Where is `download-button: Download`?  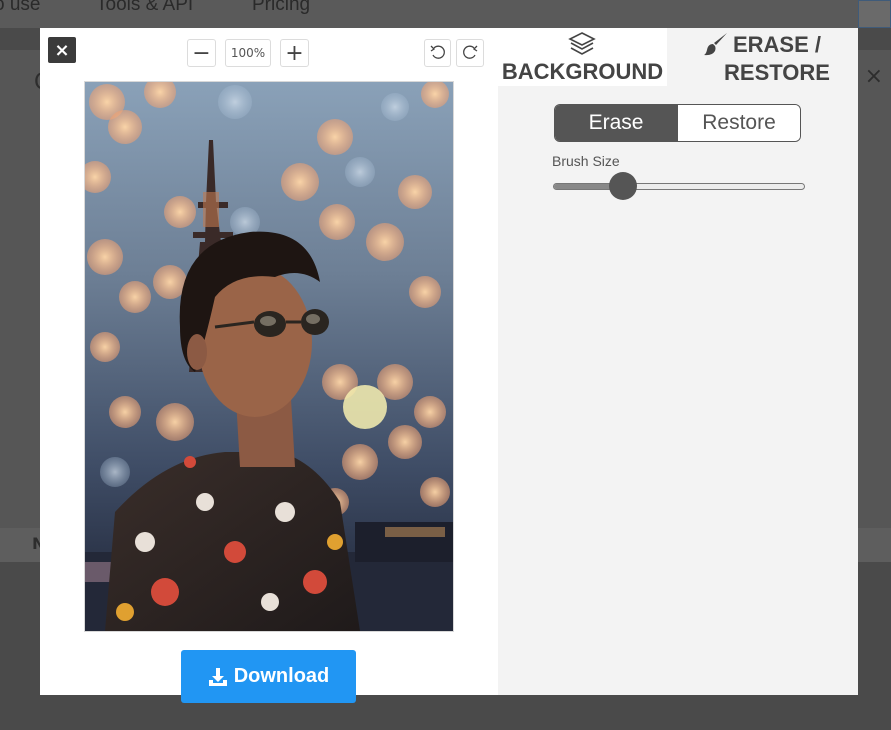
download-button: Download is located at coordinates (268, 676).